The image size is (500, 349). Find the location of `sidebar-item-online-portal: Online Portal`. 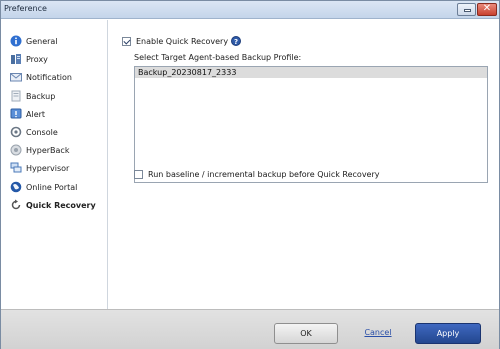

sidebar-item-online-portal: Online Portal is located at coordinates (43, 187).